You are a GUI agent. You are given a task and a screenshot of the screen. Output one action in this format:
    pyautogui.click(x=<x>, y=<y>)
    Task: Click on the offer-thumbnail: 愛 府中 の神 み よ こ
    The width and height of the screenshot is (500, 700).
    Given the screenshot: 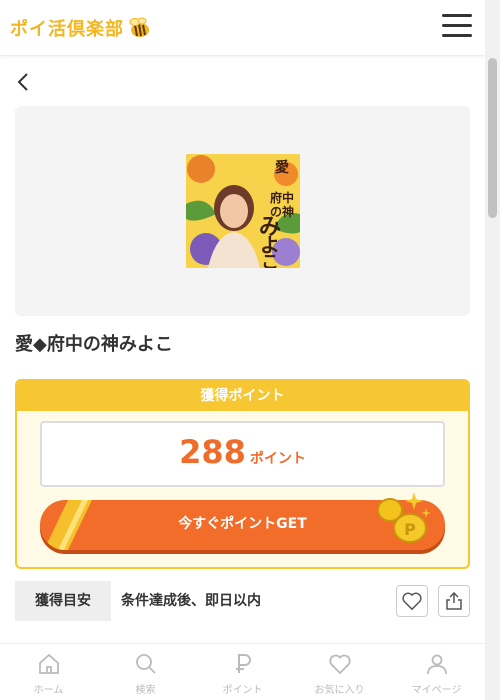 What is the action you would take?
    pyautogui.click(x=243, y=211)
    